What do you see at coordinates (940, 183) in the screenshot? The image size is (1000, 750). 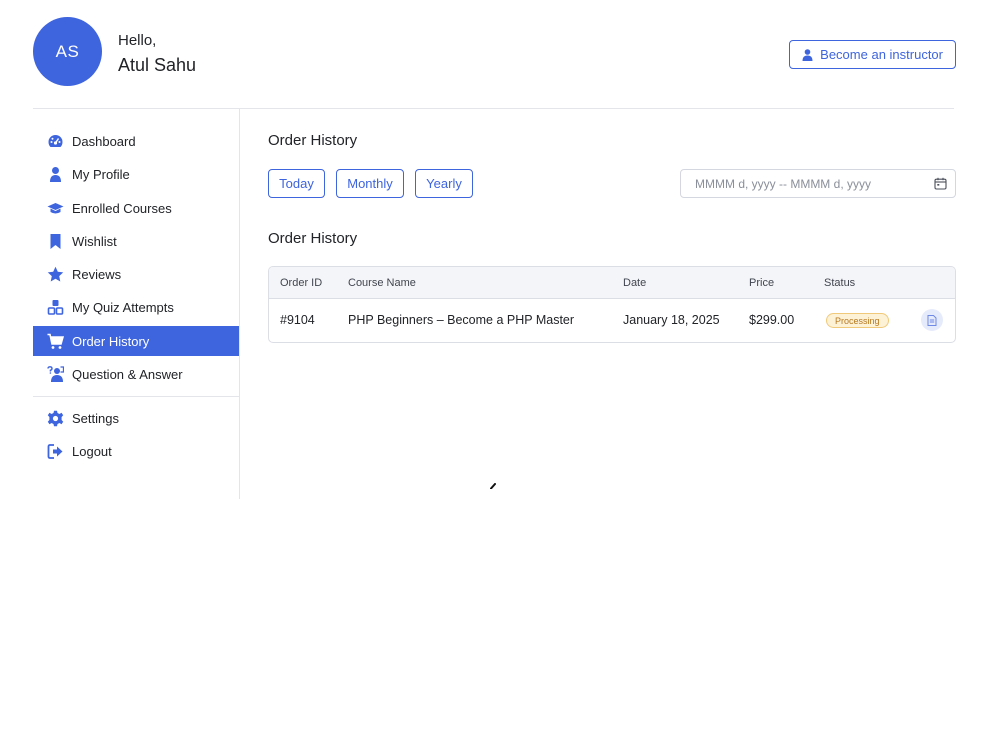 I see `calendar-icon` at bounding box center [940, 183].